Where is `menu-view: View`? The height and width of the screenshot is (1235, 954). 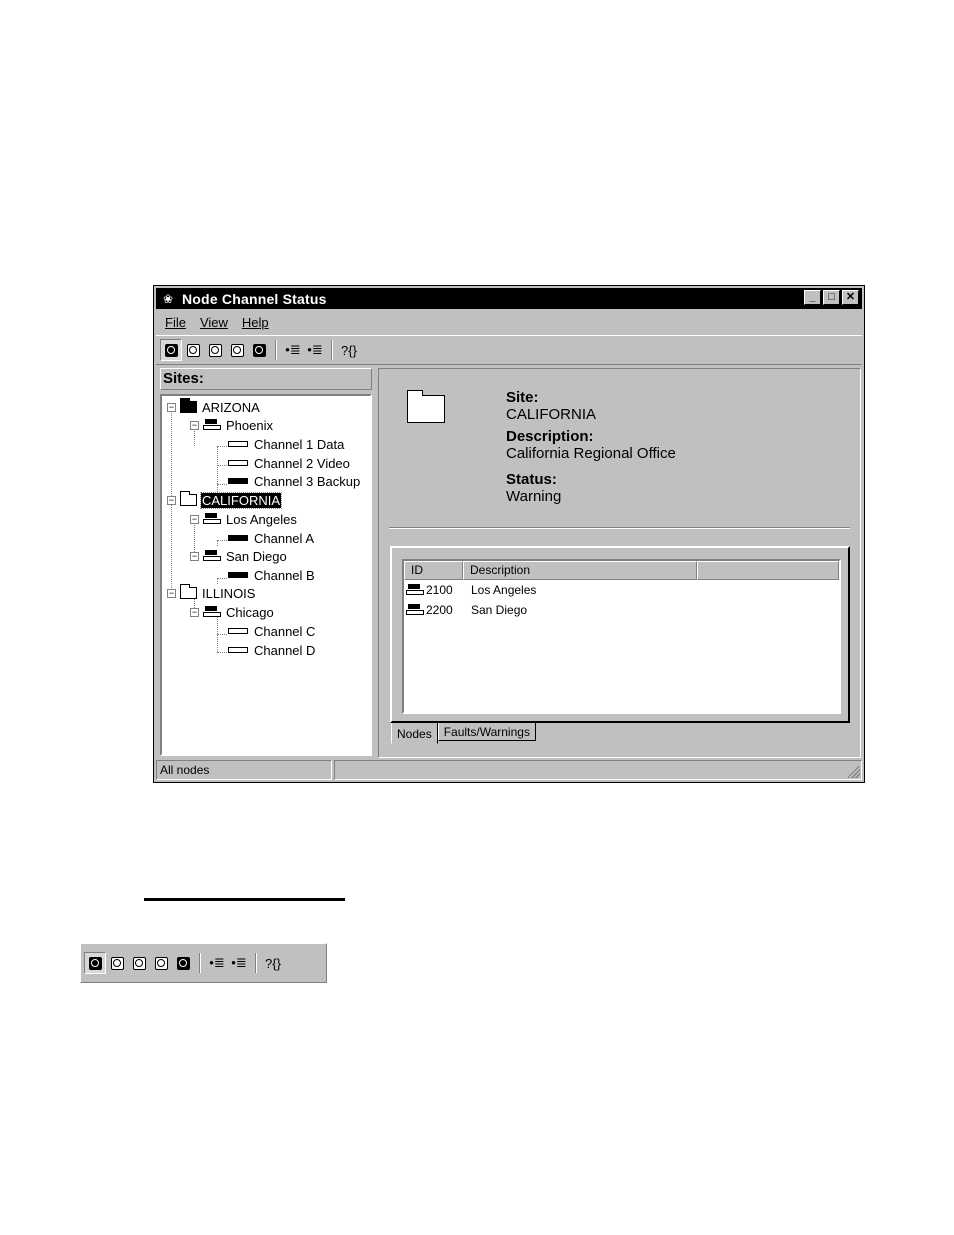
menu-view: View is located at coordinates (214, 322).